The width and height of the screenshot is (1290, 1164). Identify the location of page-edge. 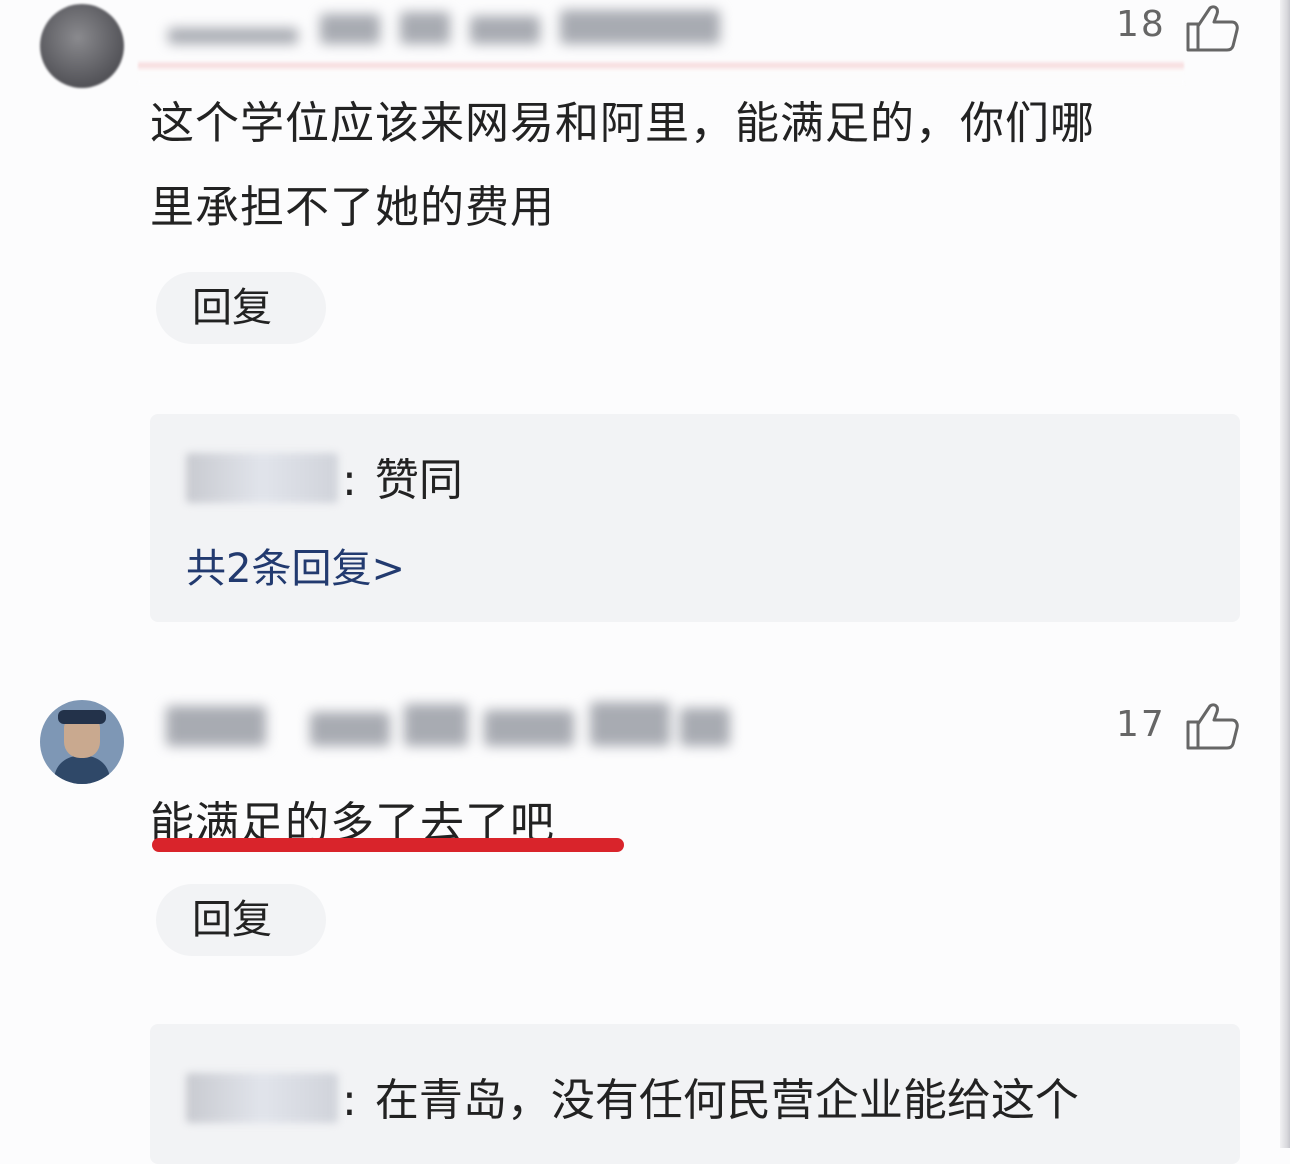
(1285, 574).